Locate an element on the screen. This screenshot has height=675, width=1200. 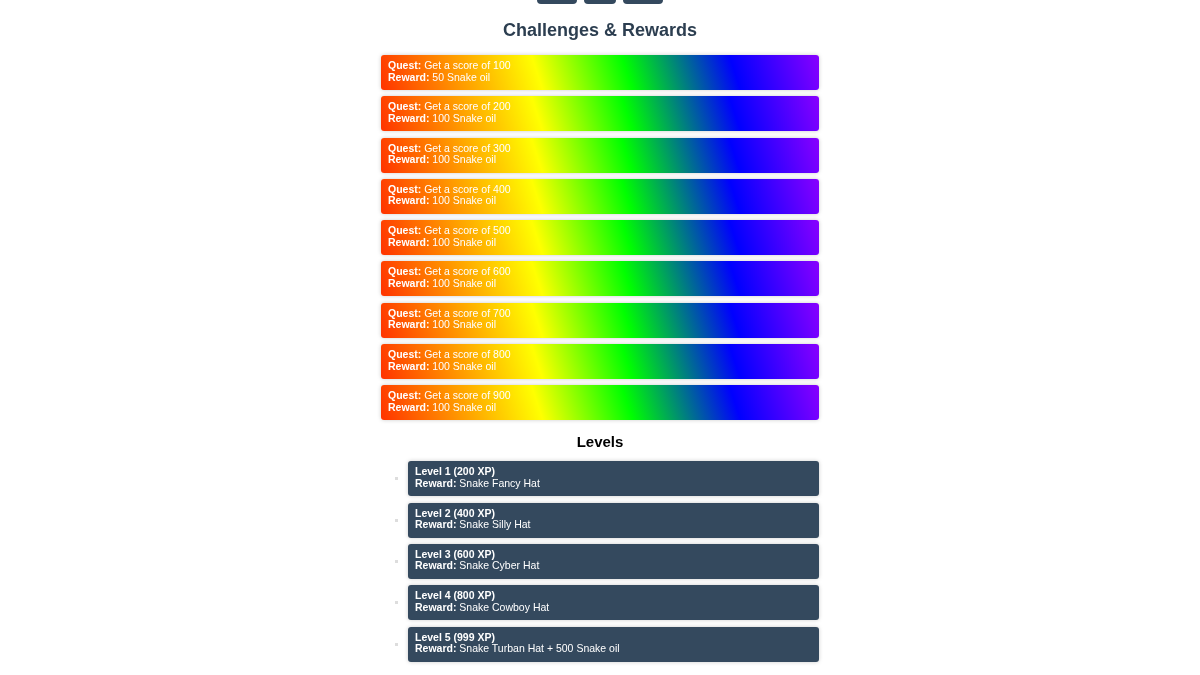
level-text: Level 3 (600 XP) is located at coordinates (455, 554).